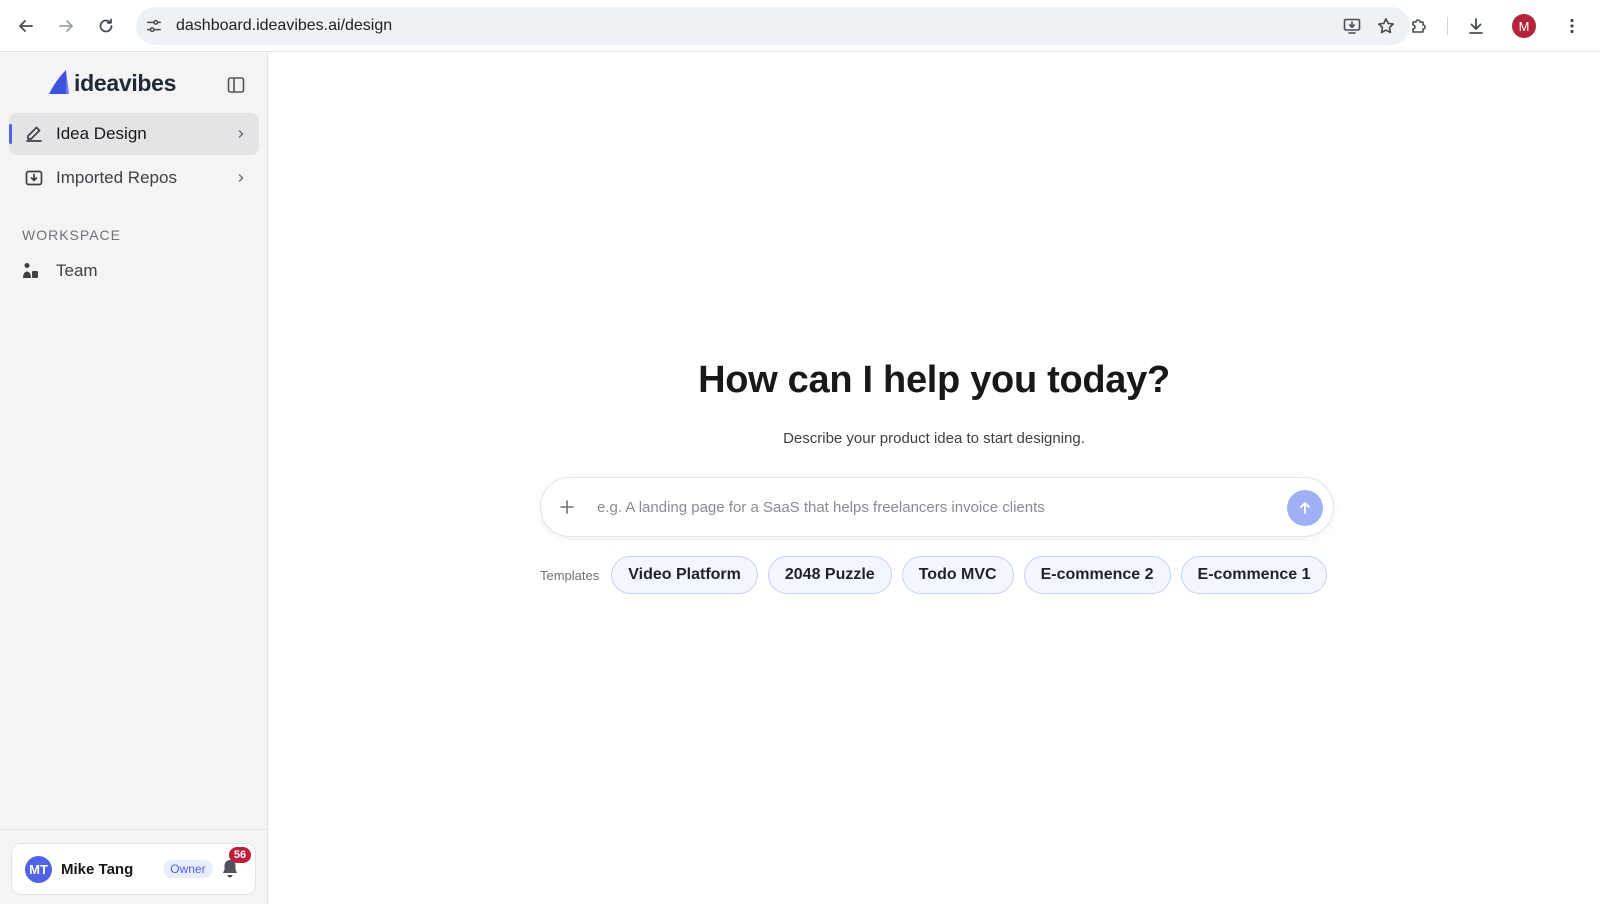 This screenshot has width=1600, height=904. I want to click on team-icon, so click(30, 270).